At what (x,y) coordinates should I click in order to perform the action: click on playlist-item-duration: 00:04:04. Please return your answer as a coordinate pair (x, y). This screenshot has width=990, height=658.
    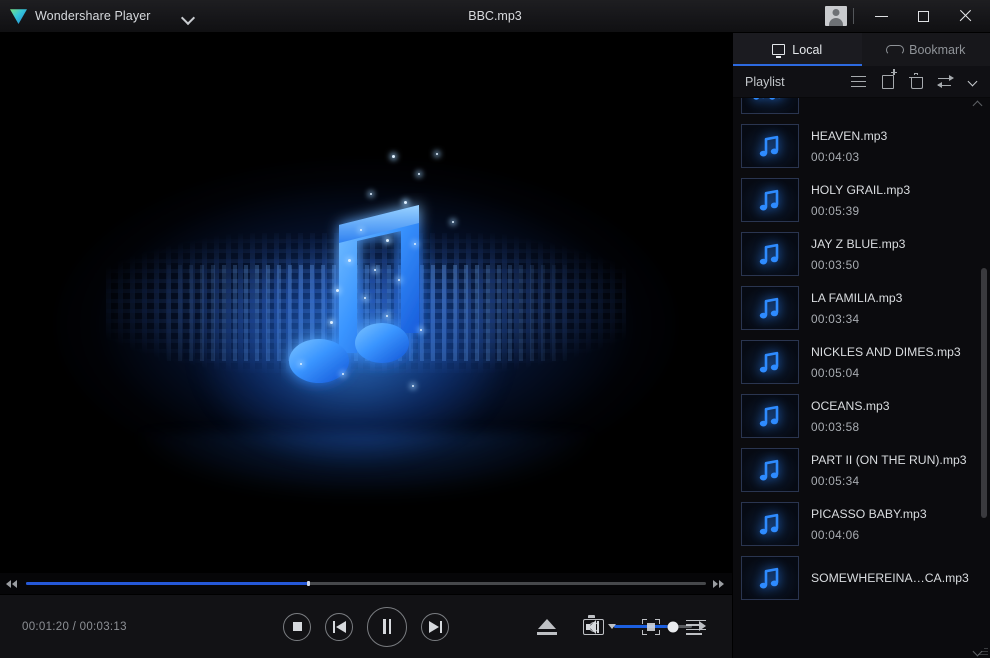
    Looking at the image, I should click on (835, 98).